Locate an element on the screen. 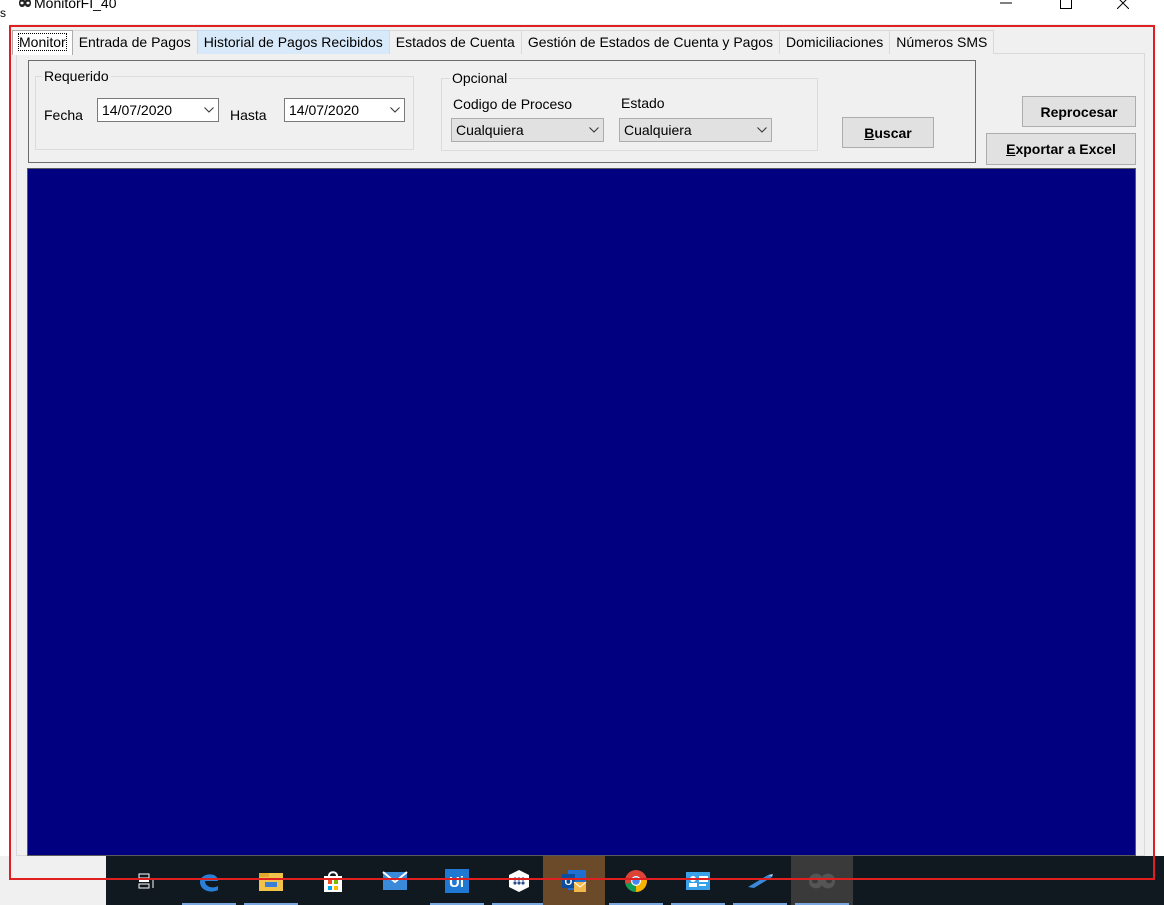 This screenshot has height=905, width=1164. maximize-button is located at coordinates (1066, 8).